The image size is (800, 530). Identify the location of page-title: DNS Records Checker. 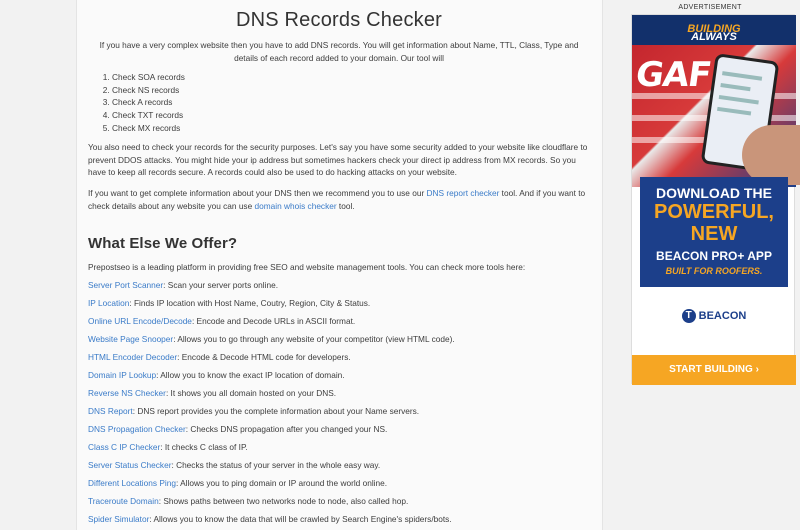
(339, 20).